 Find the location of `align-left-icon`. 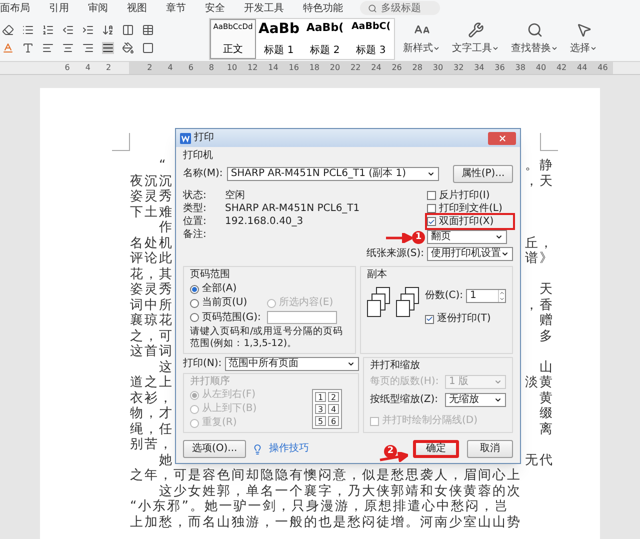

align-left-icon is located at coordinates (48, 48).